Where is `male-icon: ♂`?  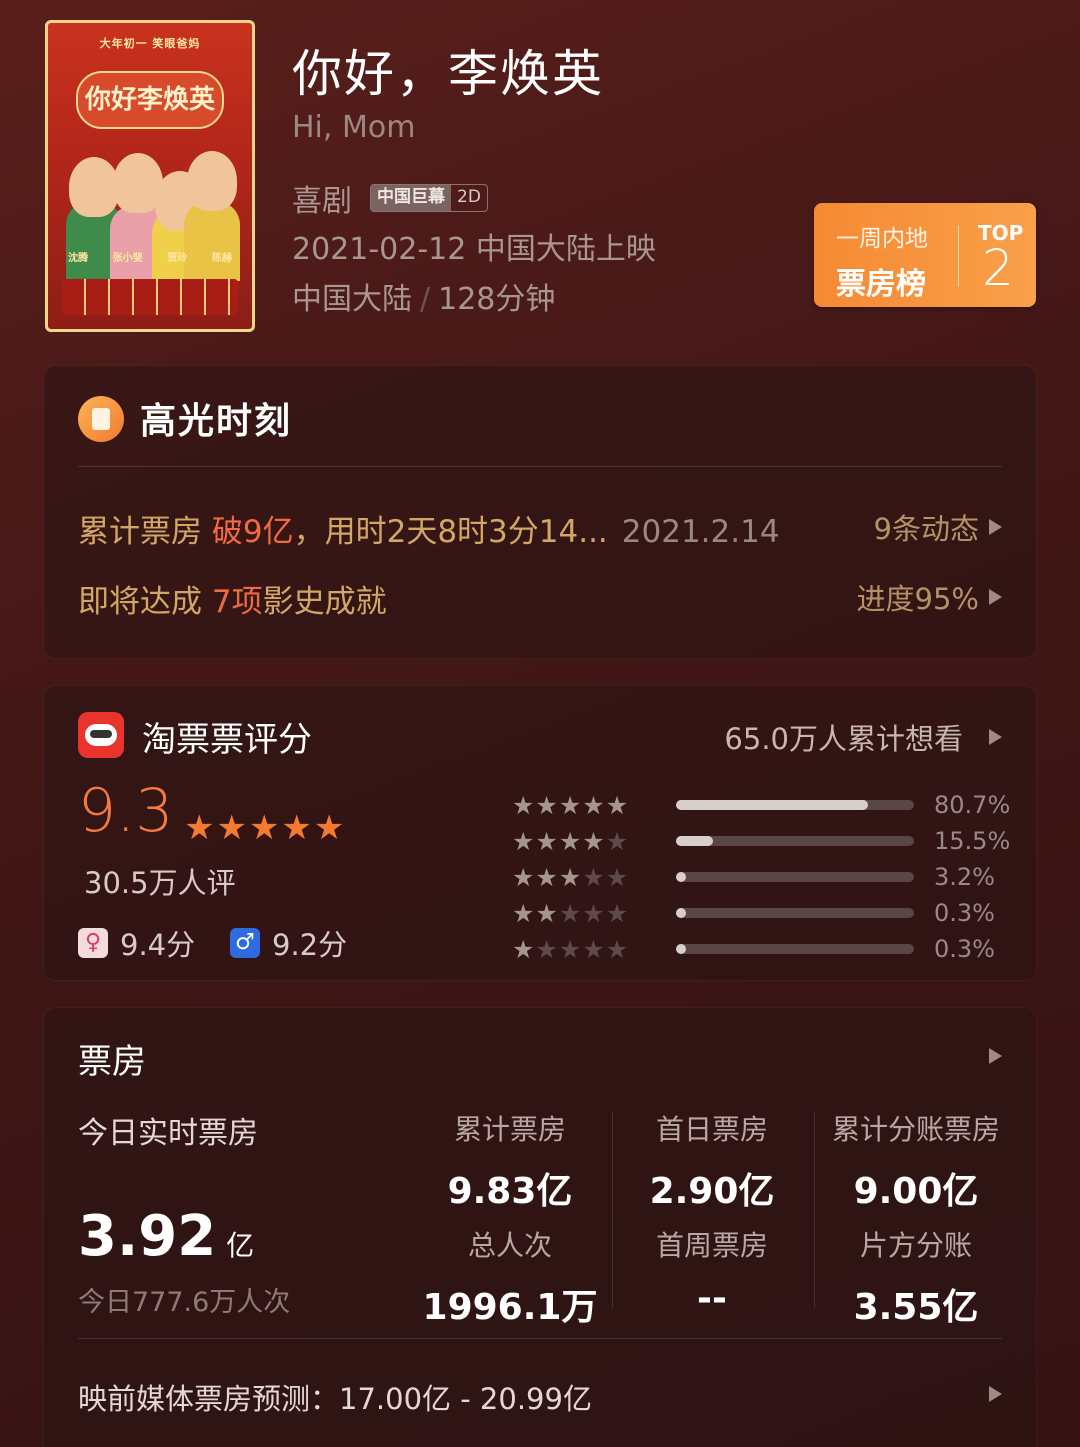
male-icon: ♂ is located at coordinates (245, 943).